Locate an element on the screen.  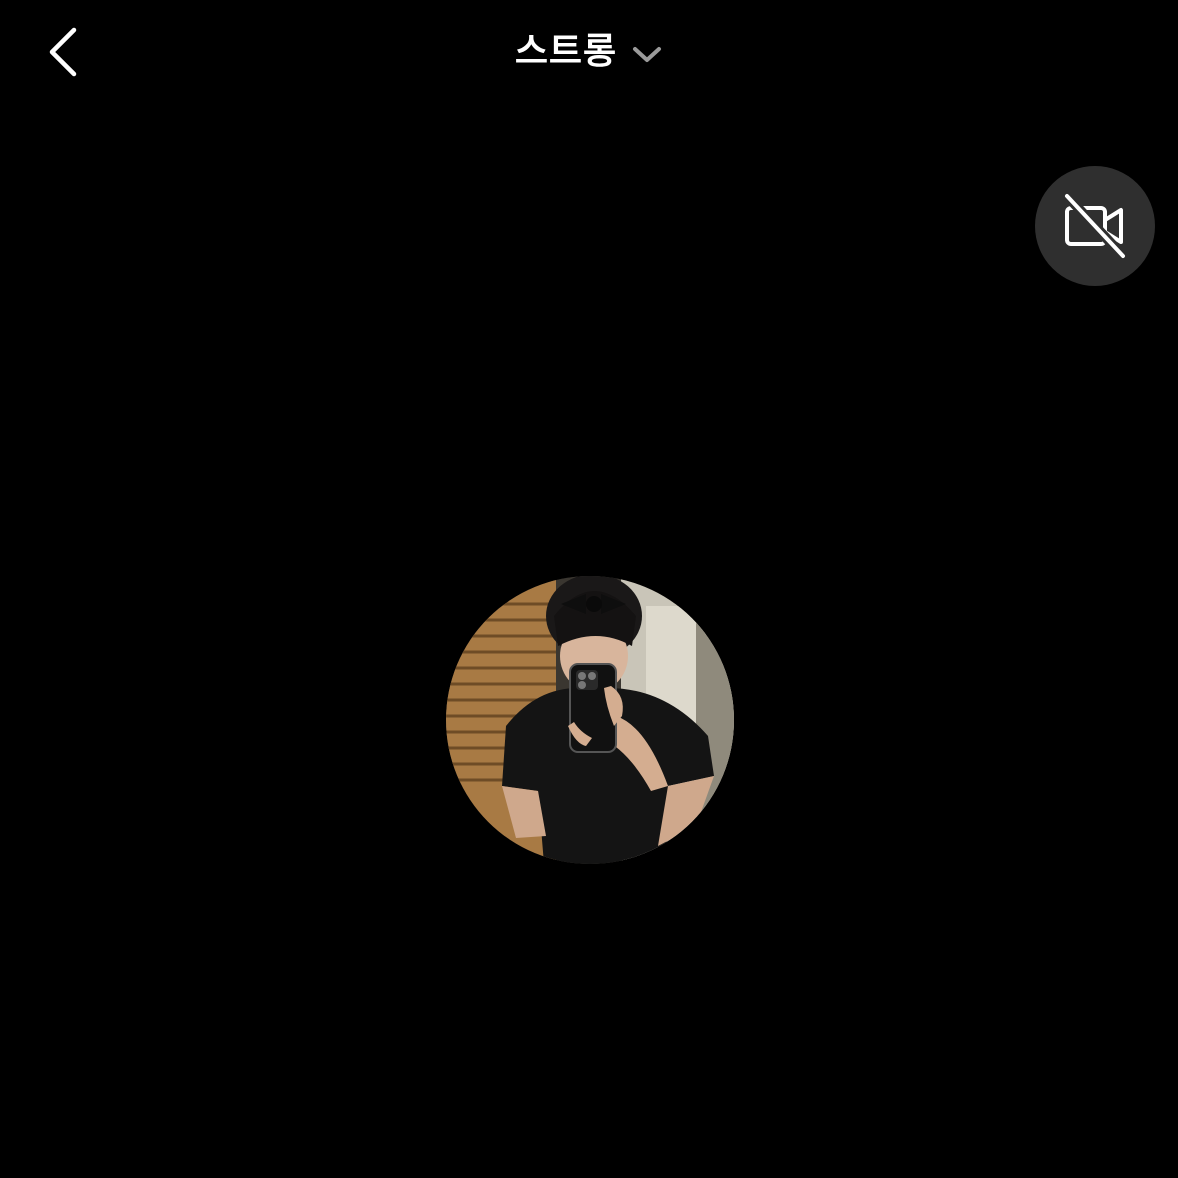
contact-name: 스트롱 is located at coordinates (566, 51).